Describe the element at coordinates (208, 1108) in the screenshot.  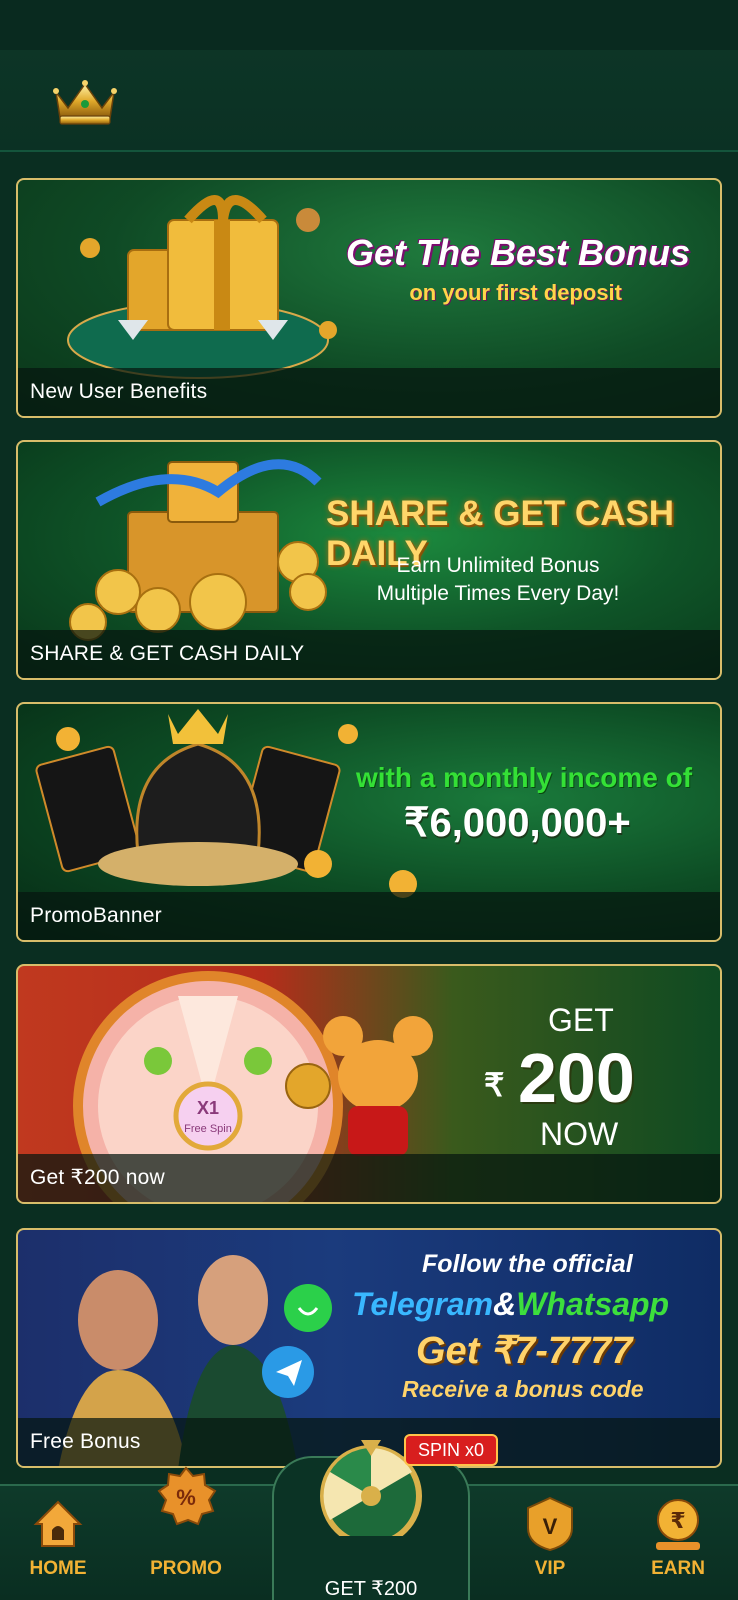
I see `wheel-center-x1: X1` at that location.